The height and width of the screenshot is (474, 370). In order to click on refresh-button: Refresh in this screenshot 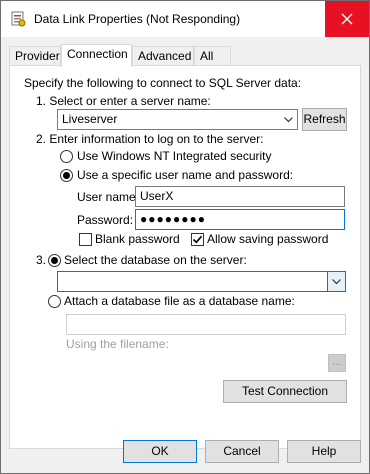, I will do `click(324, 119)`.